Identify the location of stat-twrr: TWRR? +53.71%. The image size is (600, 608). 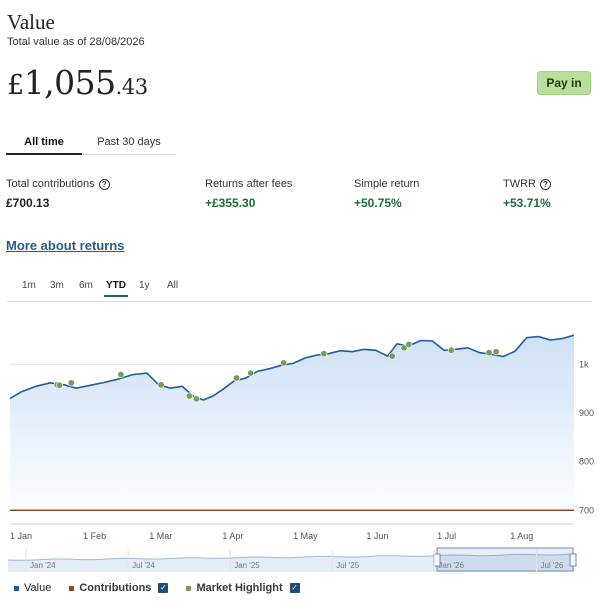
(527, 194).